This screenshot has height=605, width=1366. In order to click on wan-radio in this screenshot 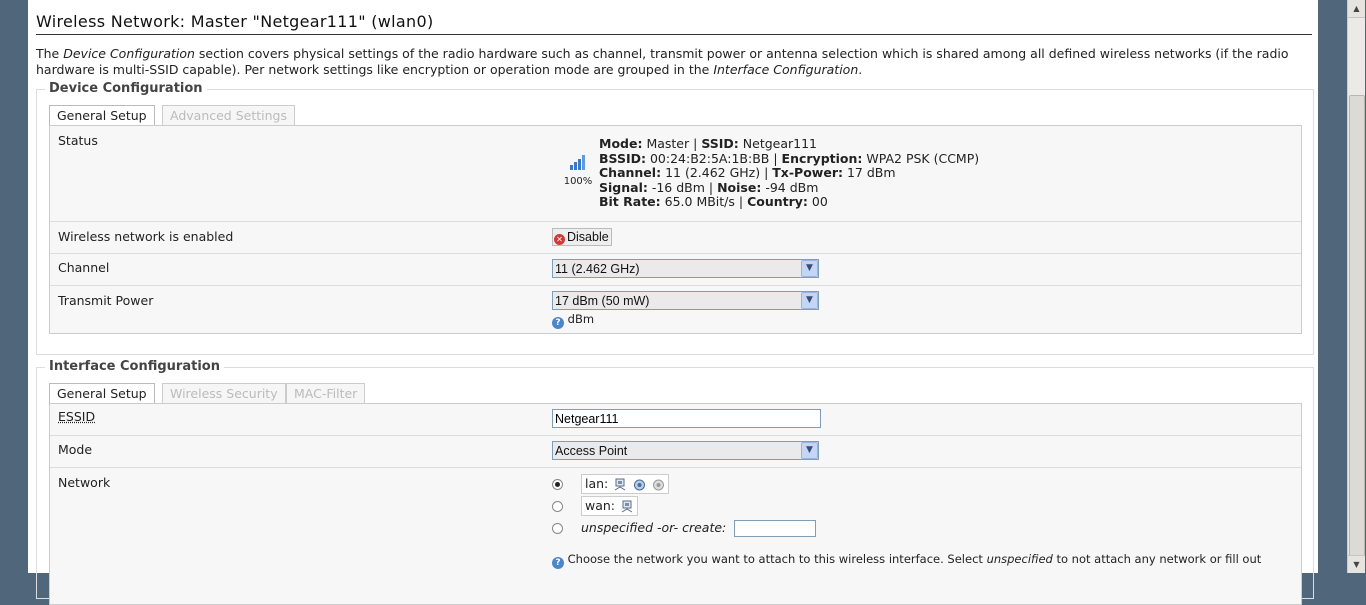, I will do `click(557, 506)`.